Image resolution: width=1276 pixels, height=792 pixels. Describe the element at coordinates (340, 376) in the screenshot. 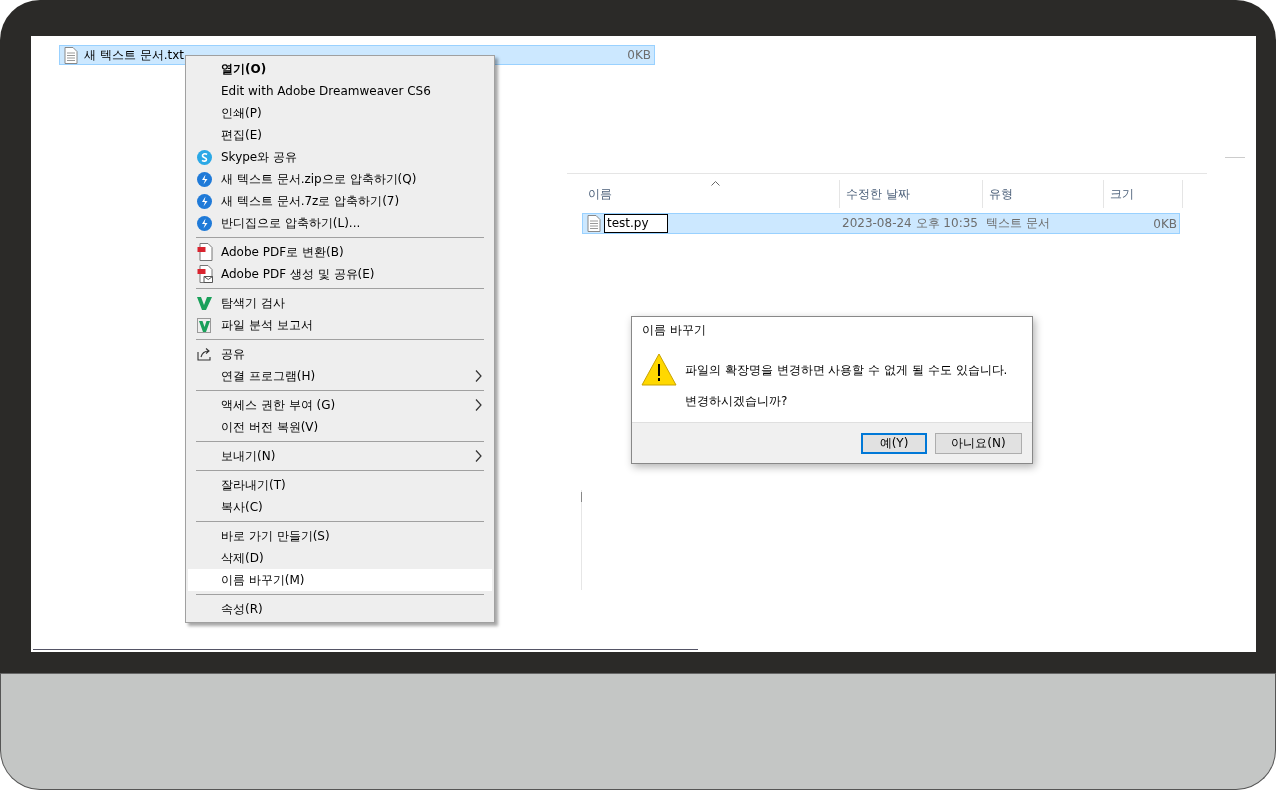

I see `menu-item: 연결 프로그램(H)` at that location.